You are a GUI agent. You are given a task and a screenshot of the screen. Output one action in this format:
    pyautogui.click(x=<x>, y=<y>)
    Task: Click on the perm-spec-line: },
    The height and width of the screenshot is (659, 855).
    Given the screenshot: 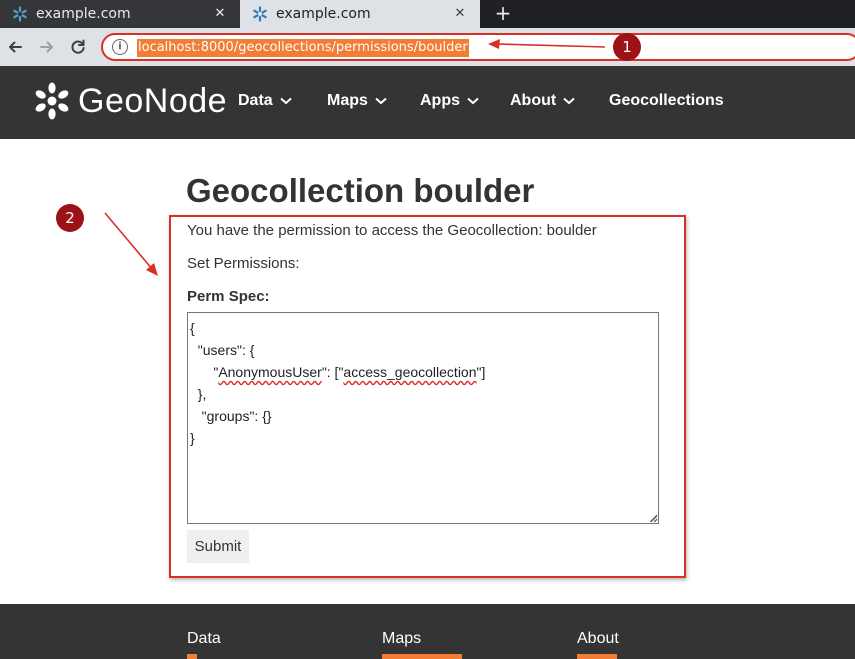 What is the action you would take?
    pyautogui.click(x=198, y=394)
    